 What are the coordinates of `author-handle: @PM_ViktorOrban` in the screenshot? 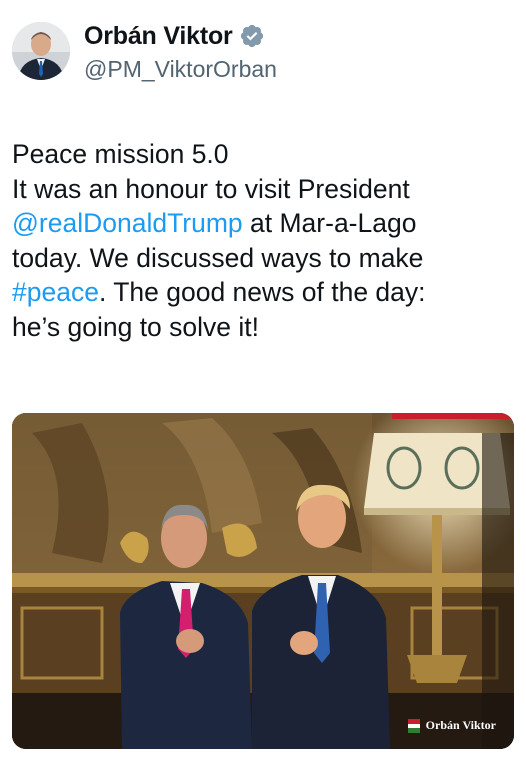 It's located at (180, 69).